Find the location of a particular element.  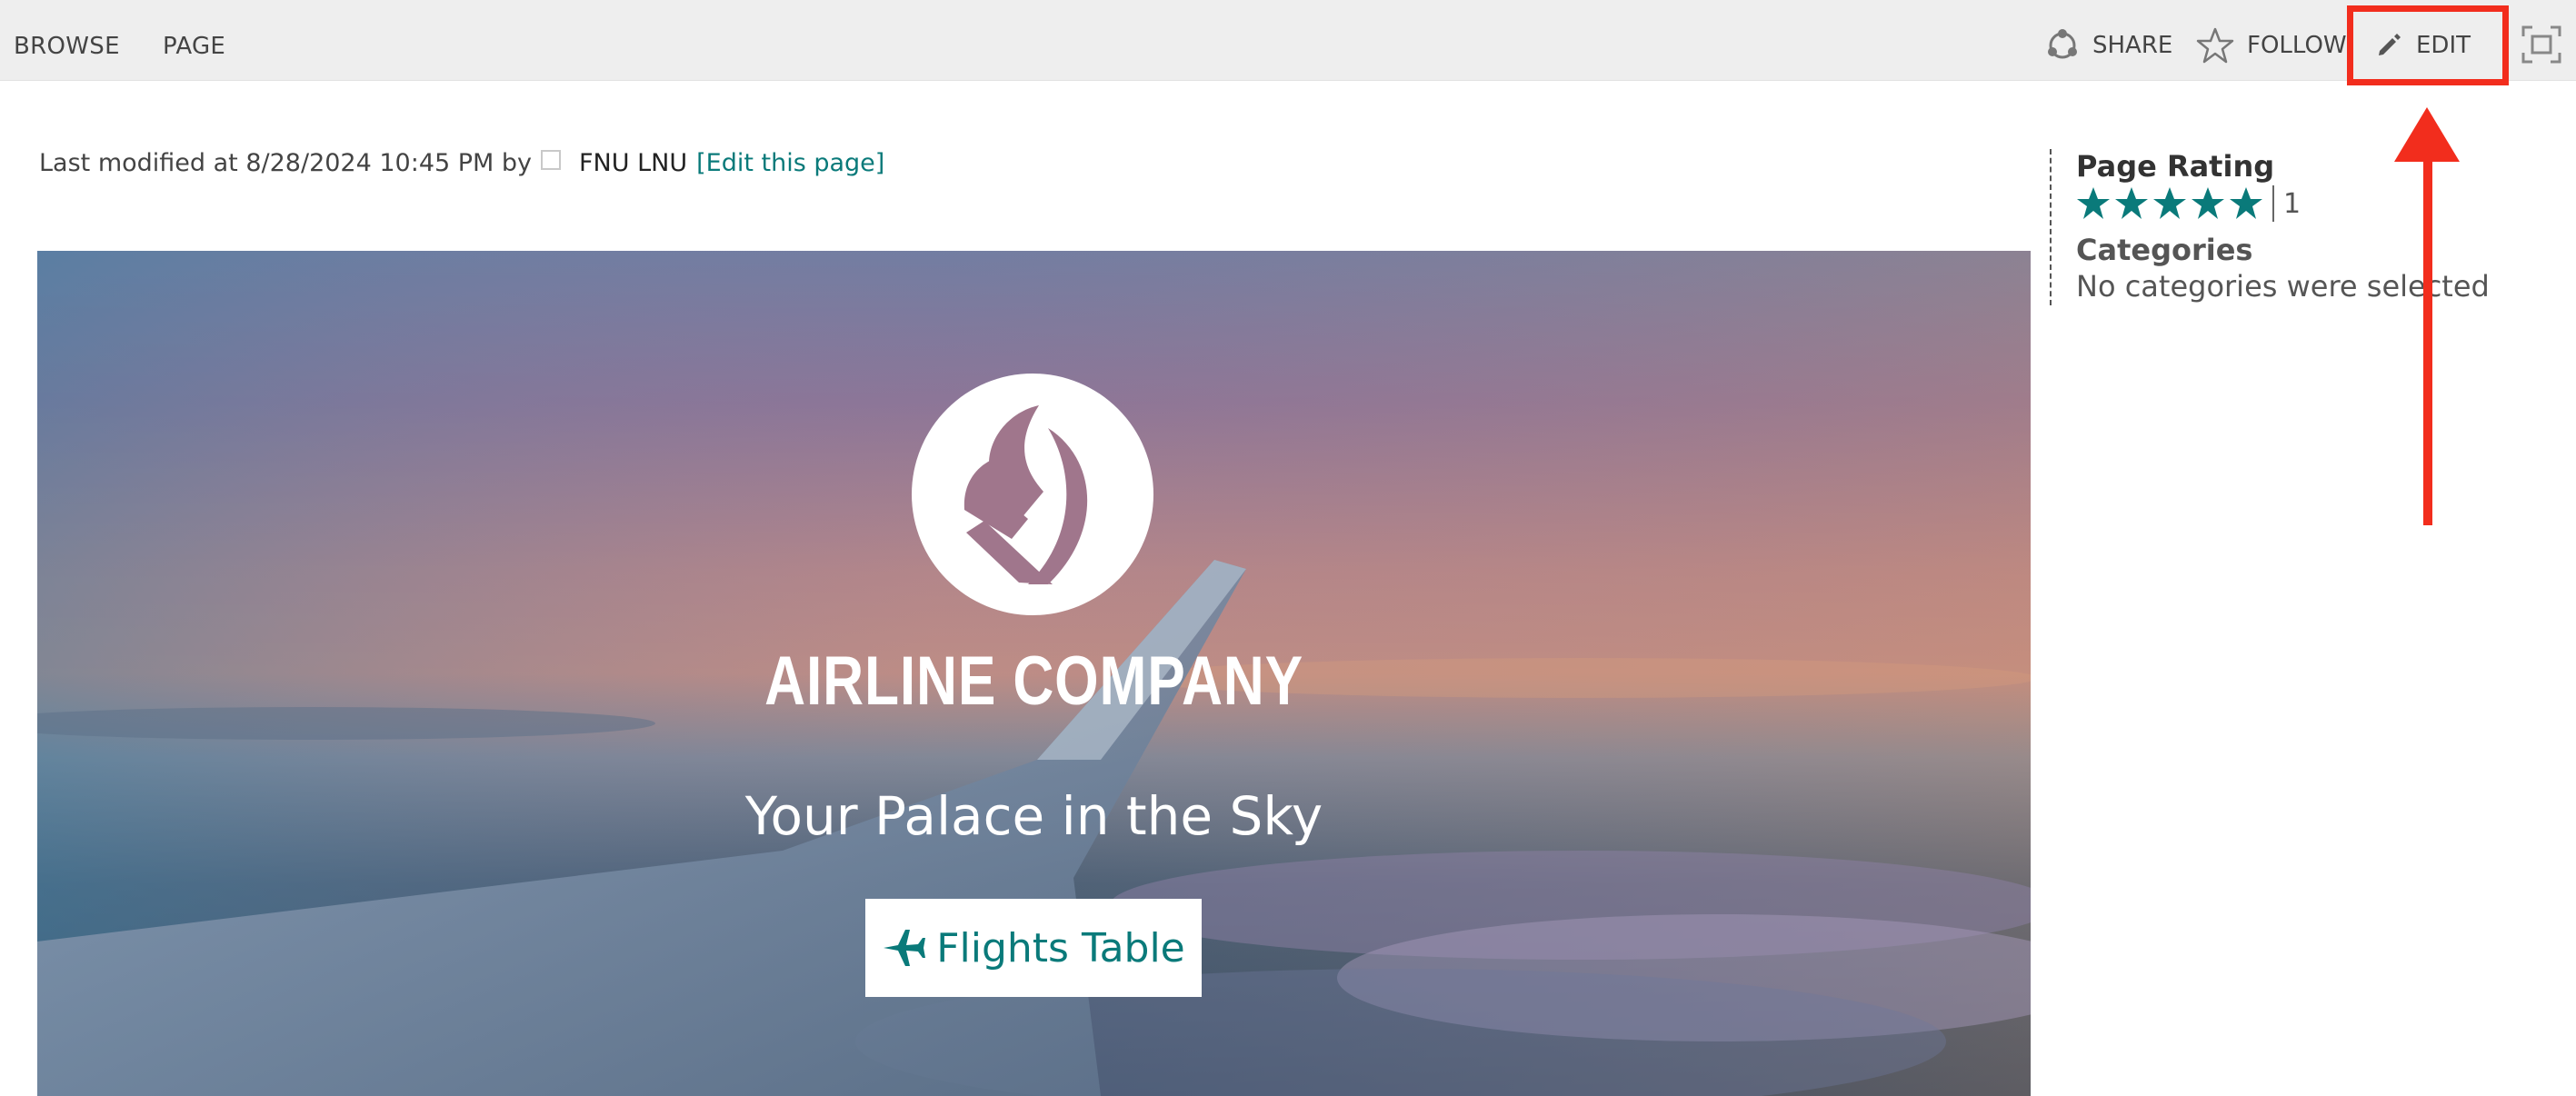

flights-table-label: Flights Table is located at coordinates (1060, 948).